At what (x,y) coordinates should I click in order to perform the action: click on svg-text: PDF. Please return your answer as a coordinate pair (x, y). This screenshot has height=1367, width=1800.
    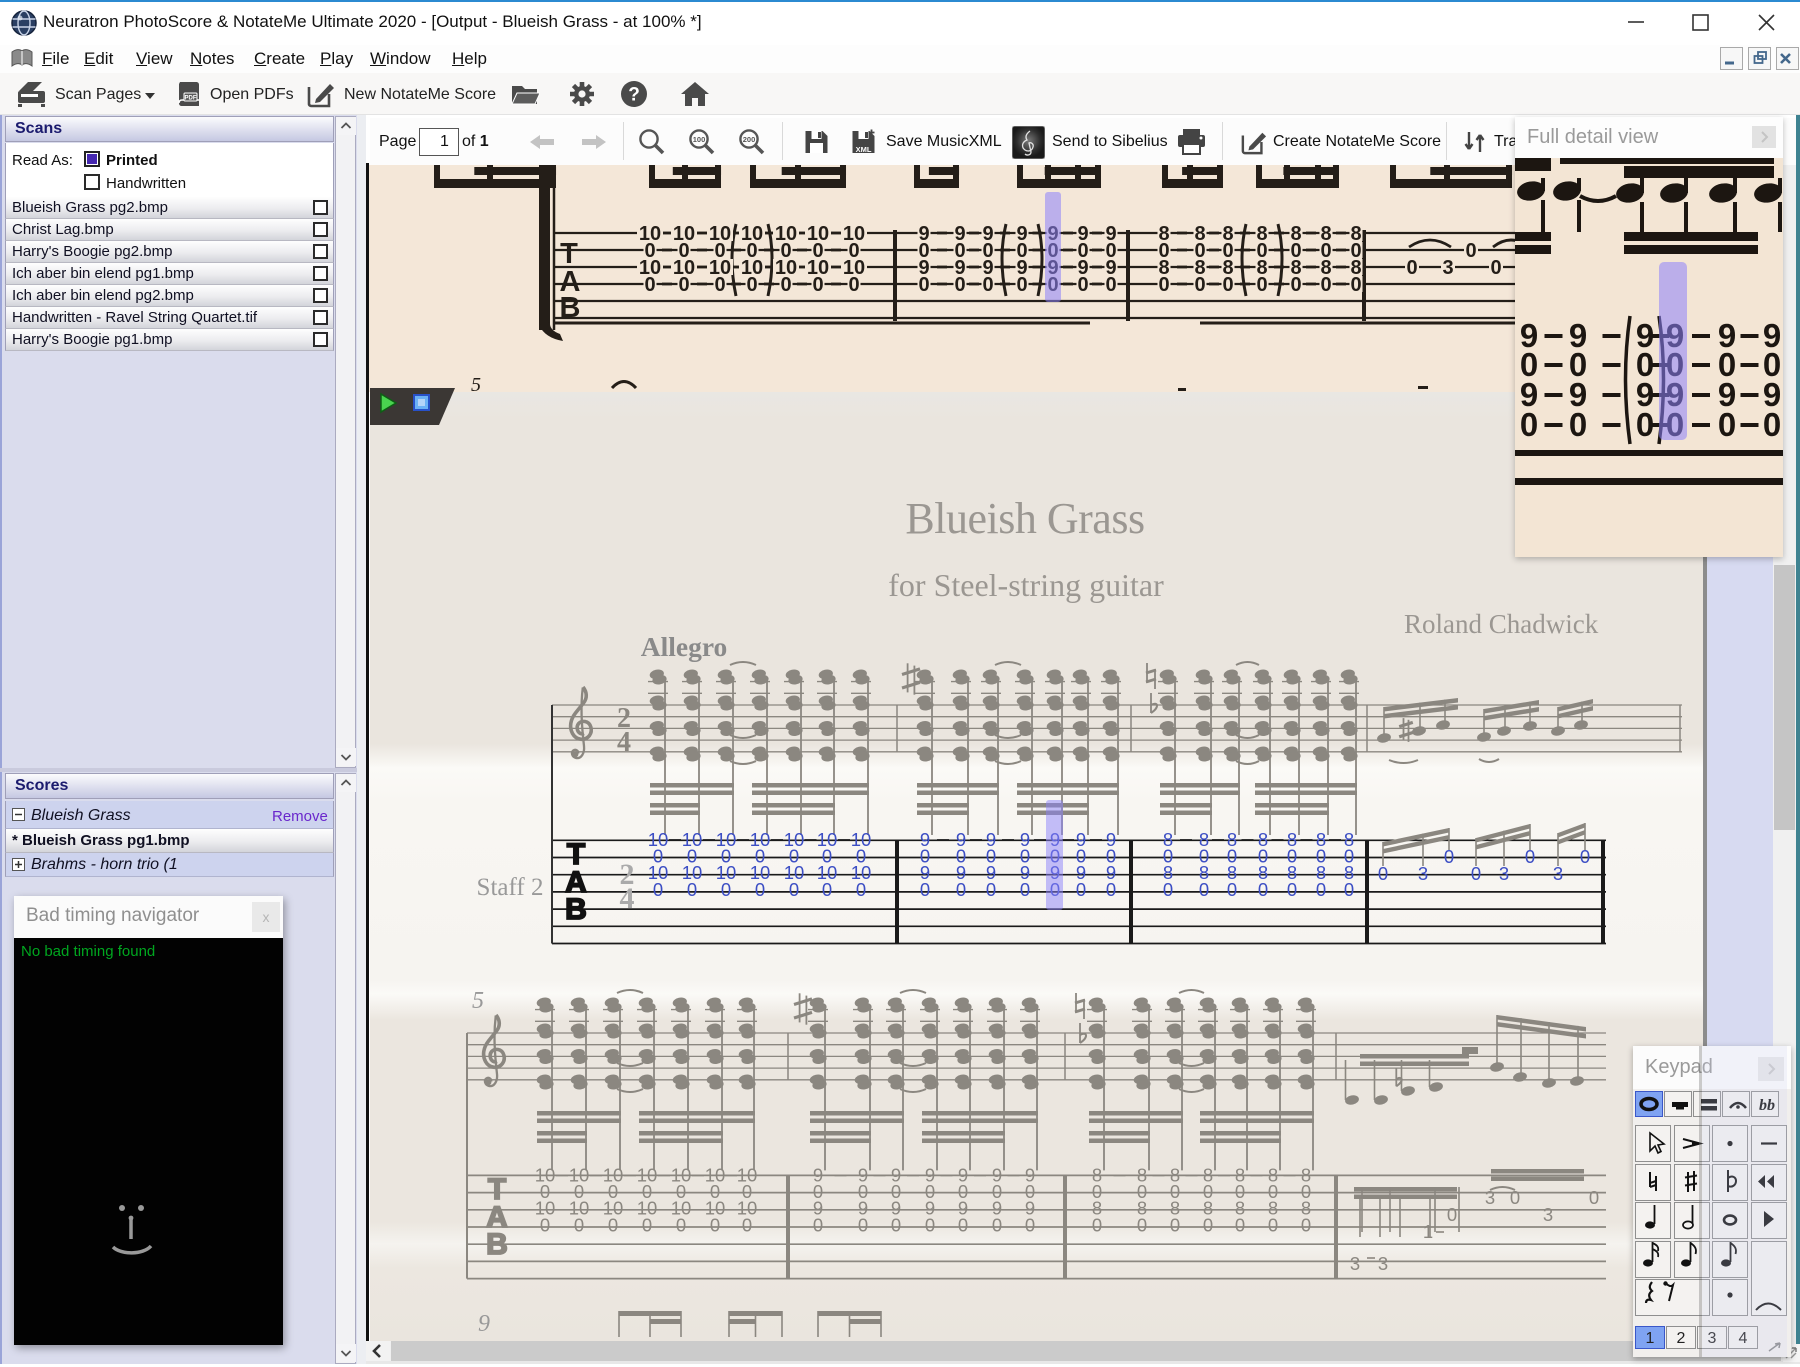
    Looking at the image, I should click on (191, 99).